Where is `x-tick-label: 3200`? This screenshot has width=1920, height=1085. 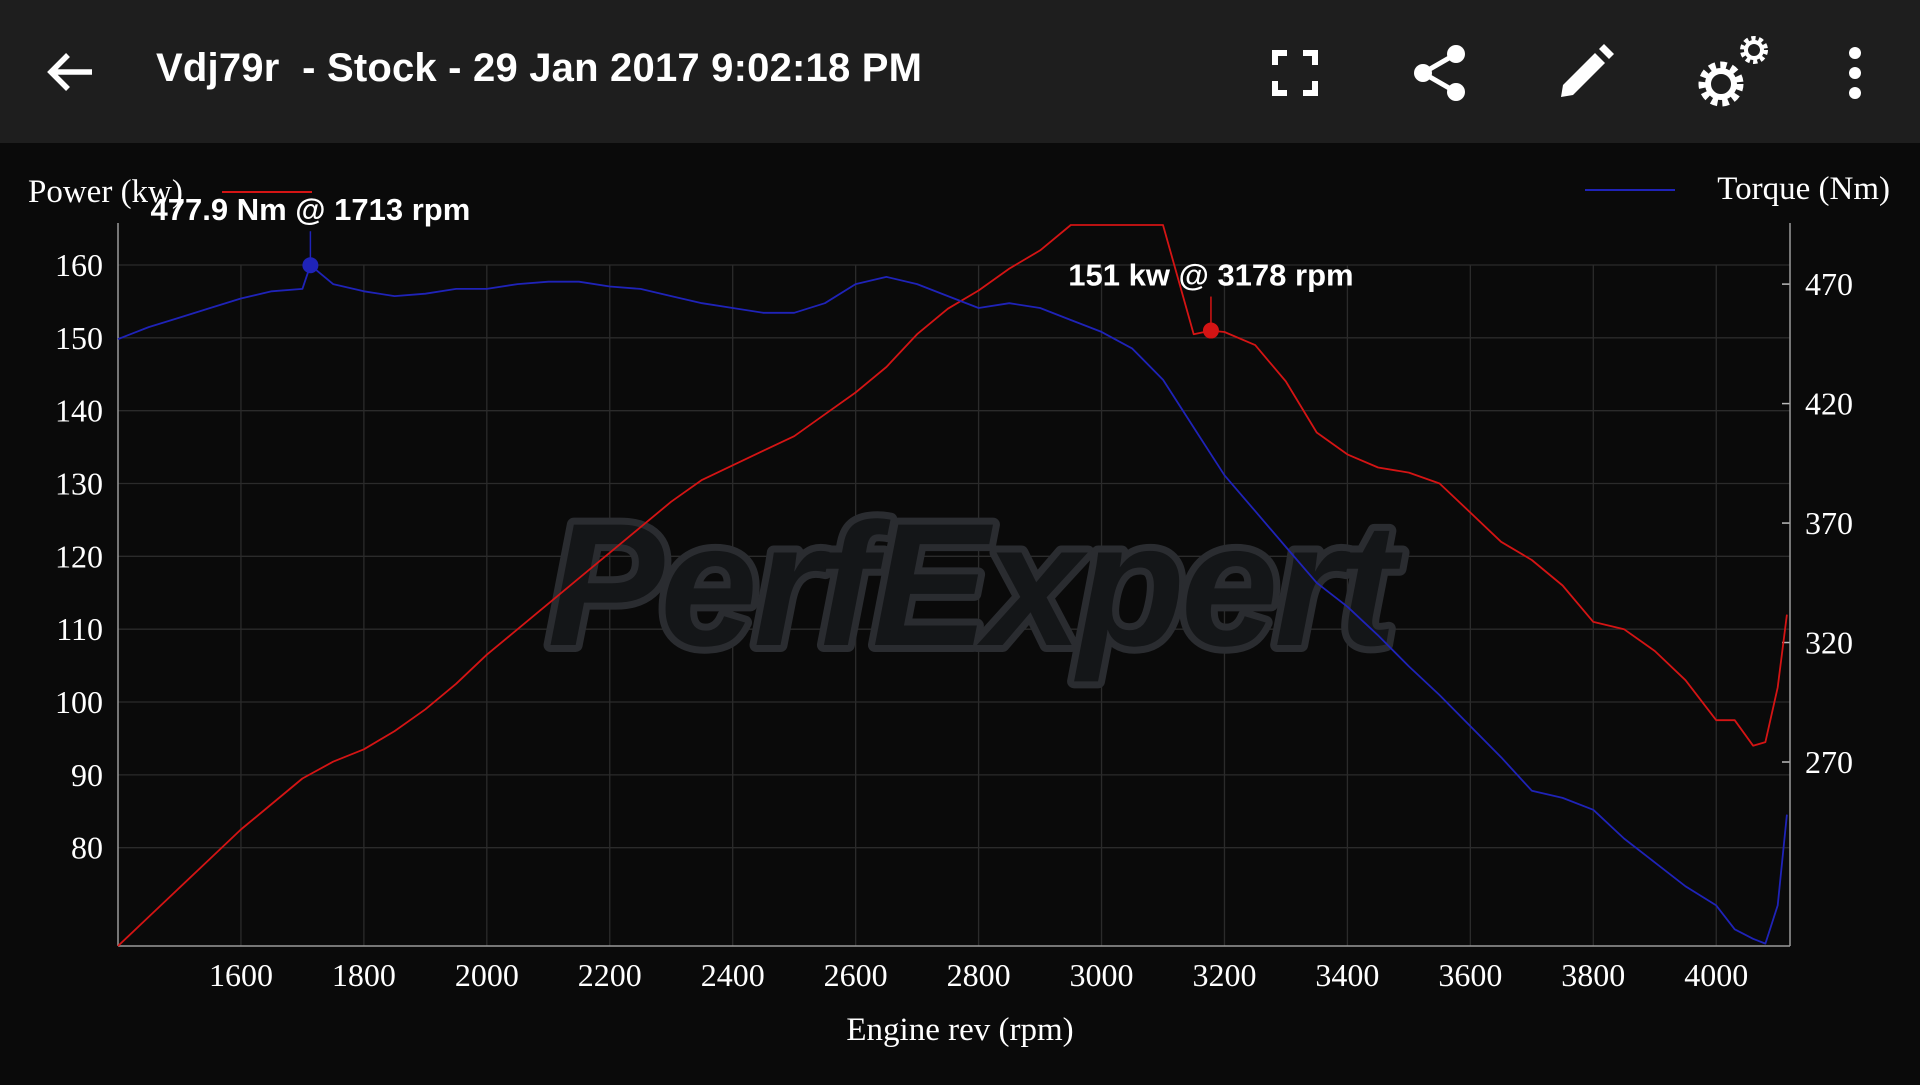 x-tick-label: 3200 is located at coordinates (1224, 975).